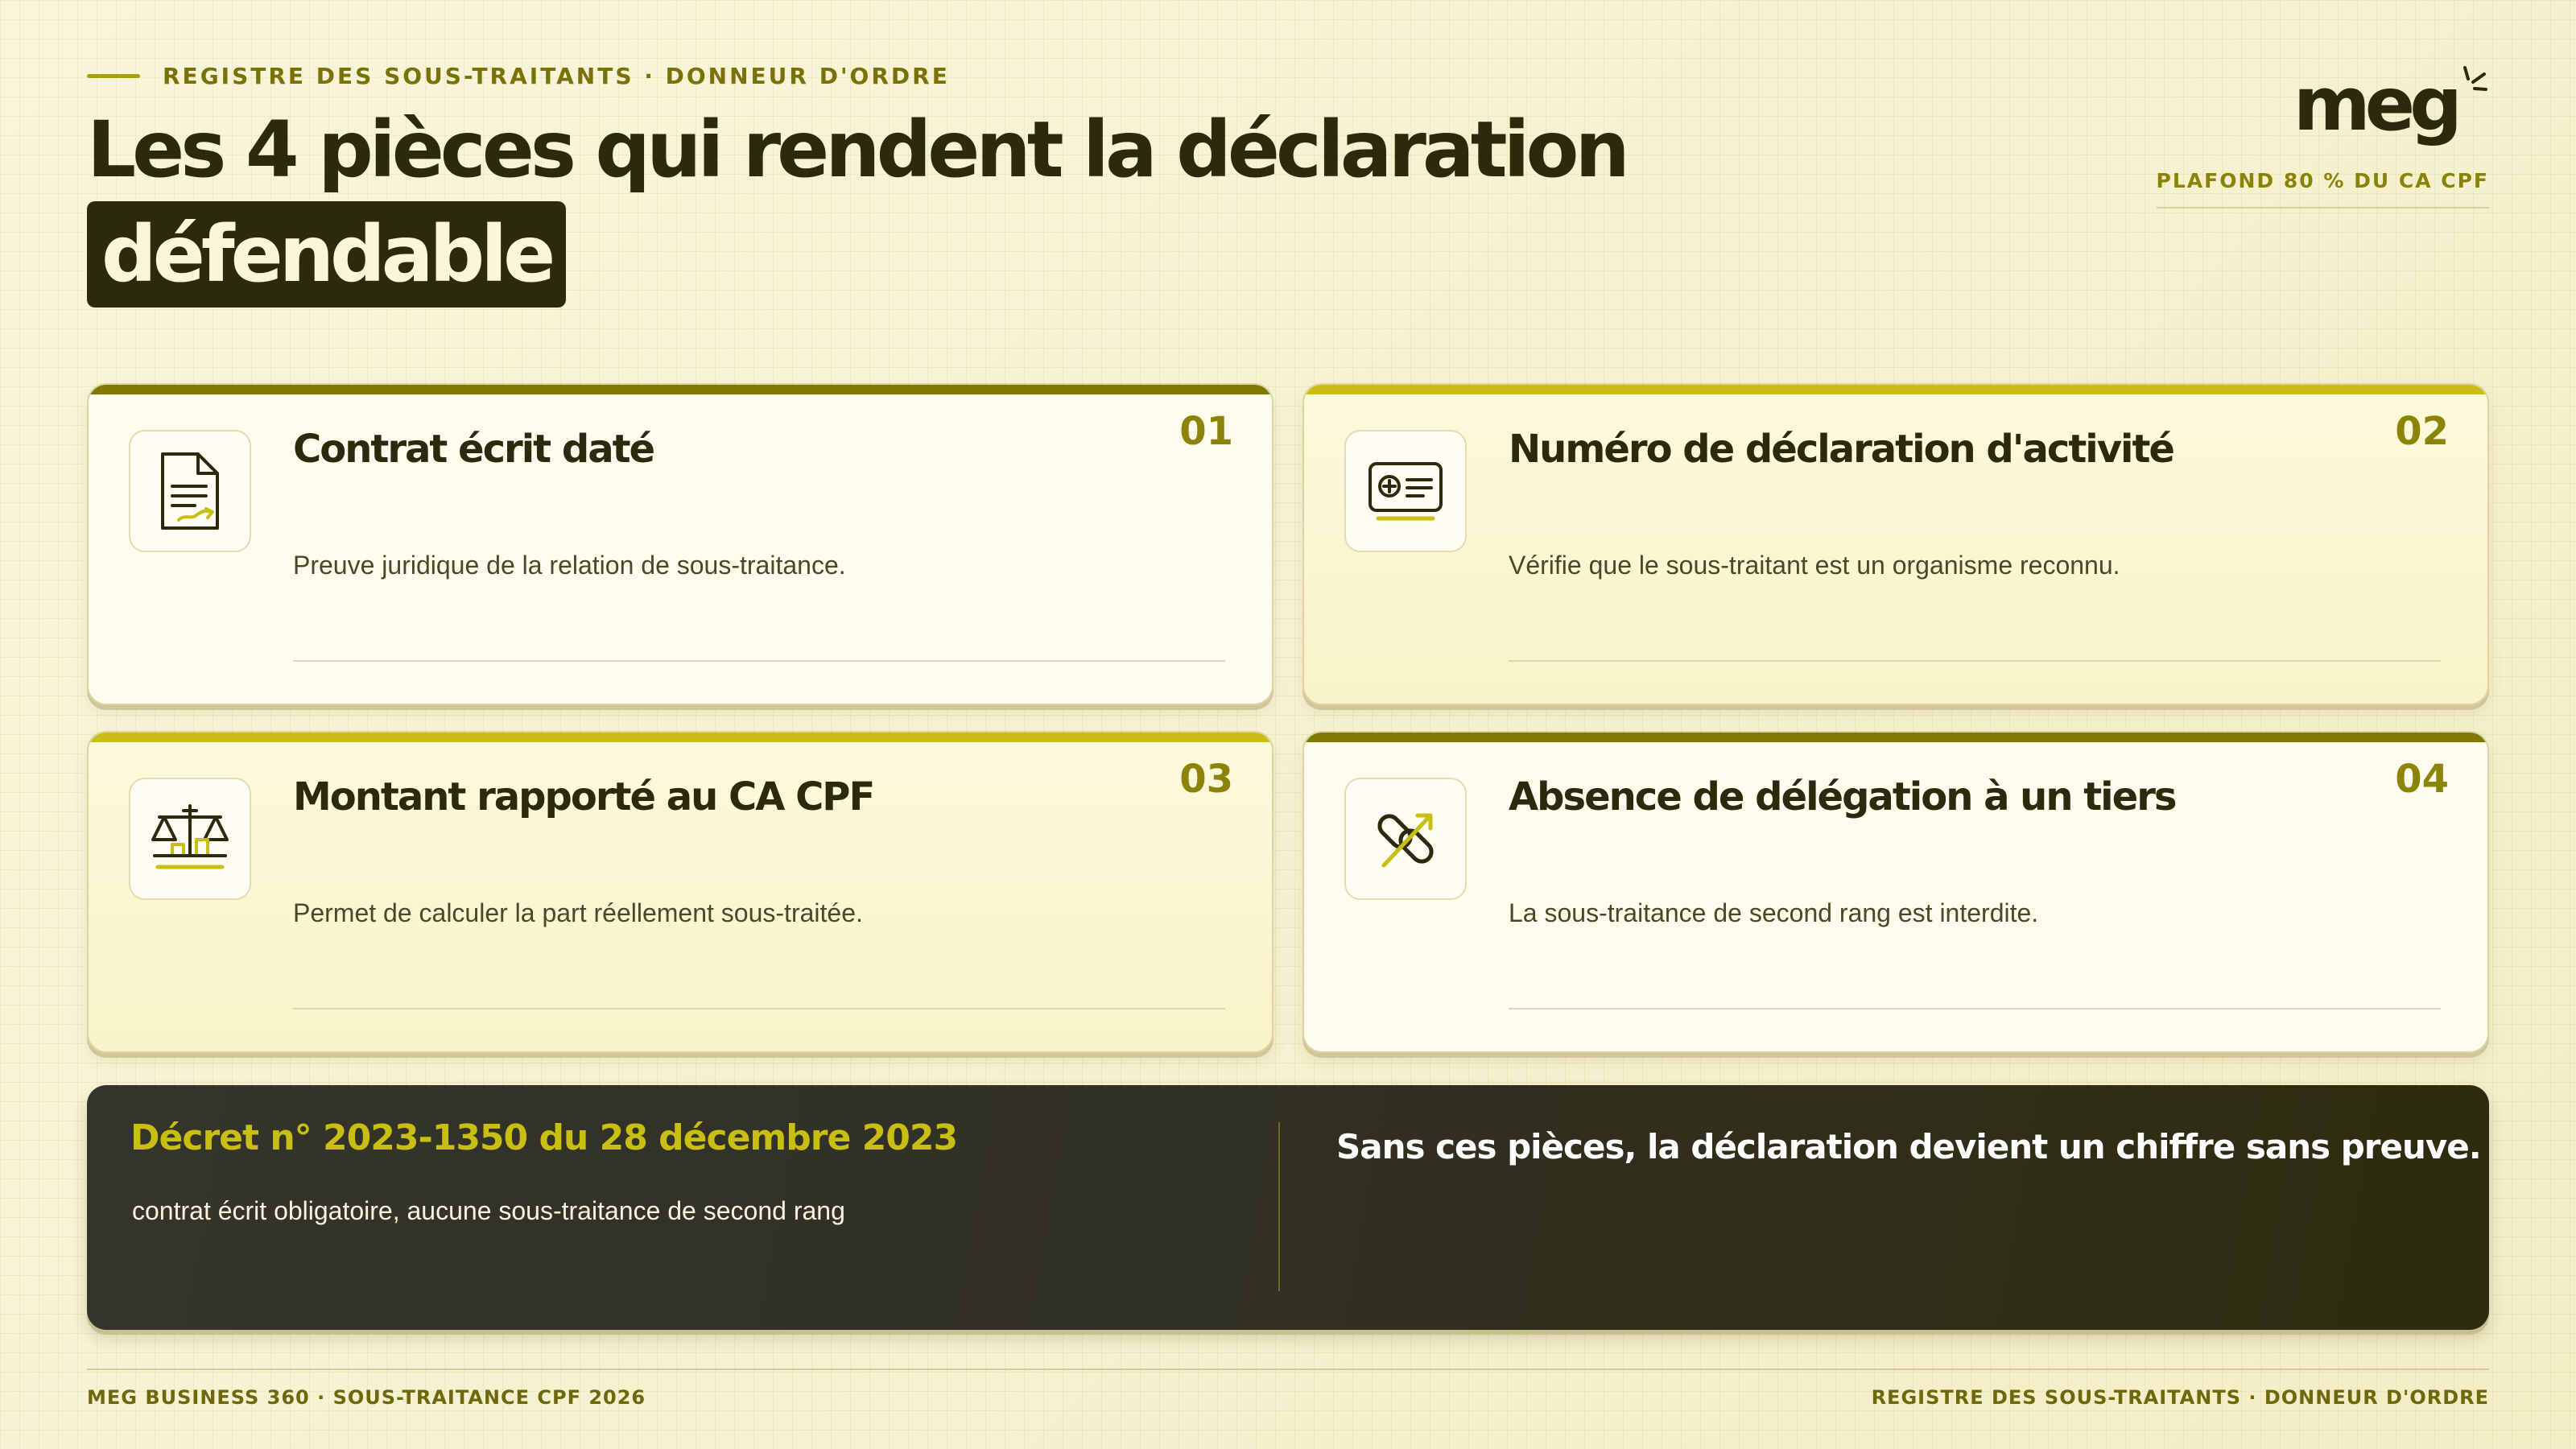  What do you see at coordinates (544, 1137) in the screenshot?
I see `decree-title: Décret n° 2023-1350 du 28 décembre 2023` at bounding box center [544, 1137].